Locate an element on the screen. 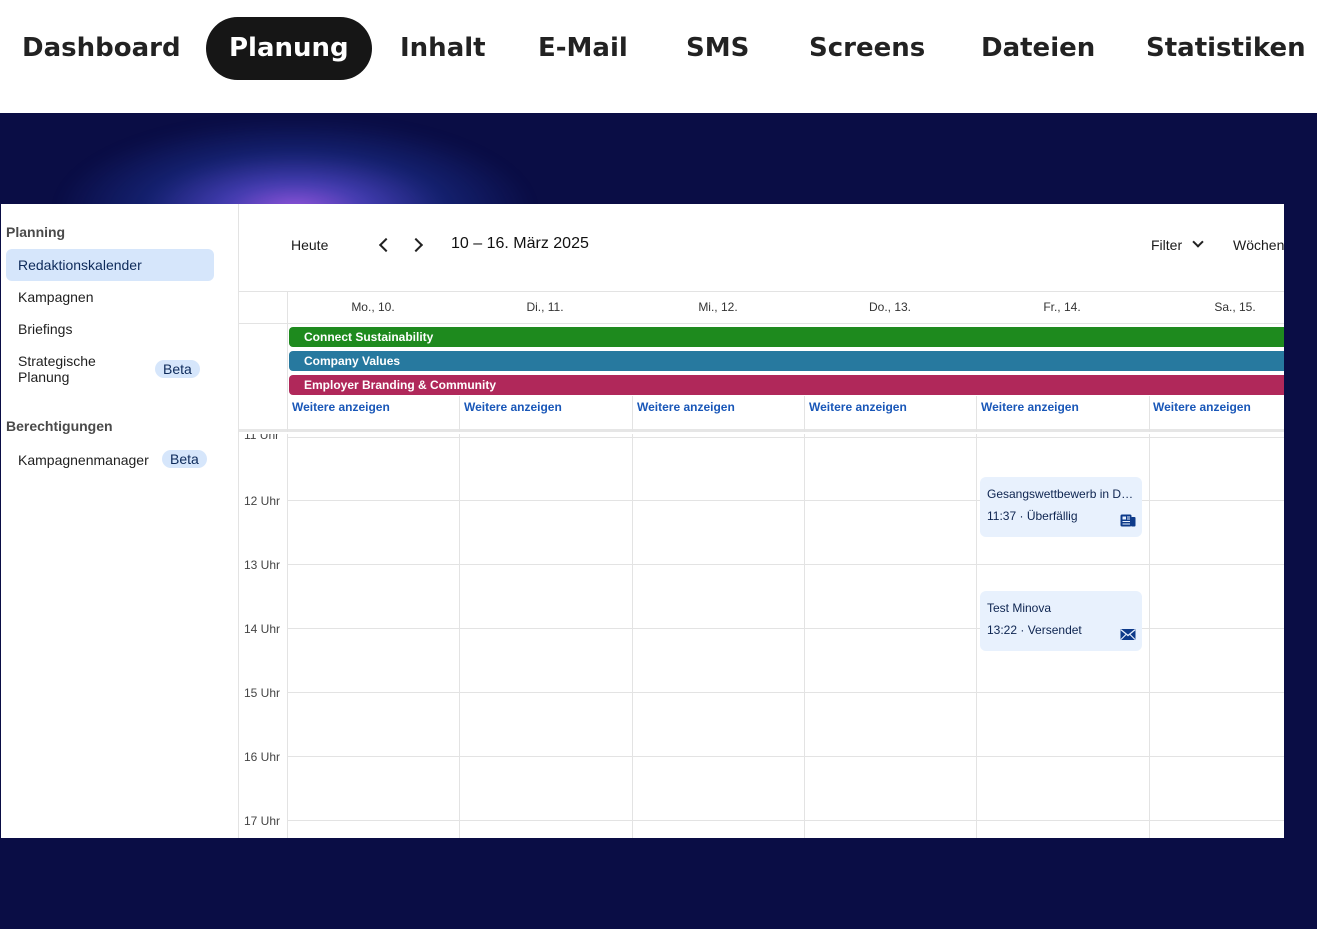 The image size is (1317, 929). view-select: Wöchen is located at coordinates (1258, 245).